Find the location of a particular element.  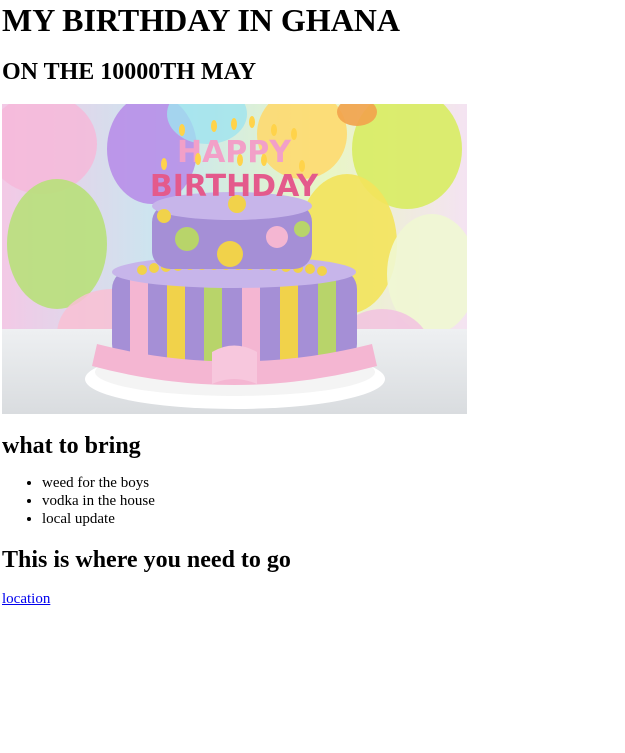

list-item: vodka in the house is located at coordinates (333, 501).